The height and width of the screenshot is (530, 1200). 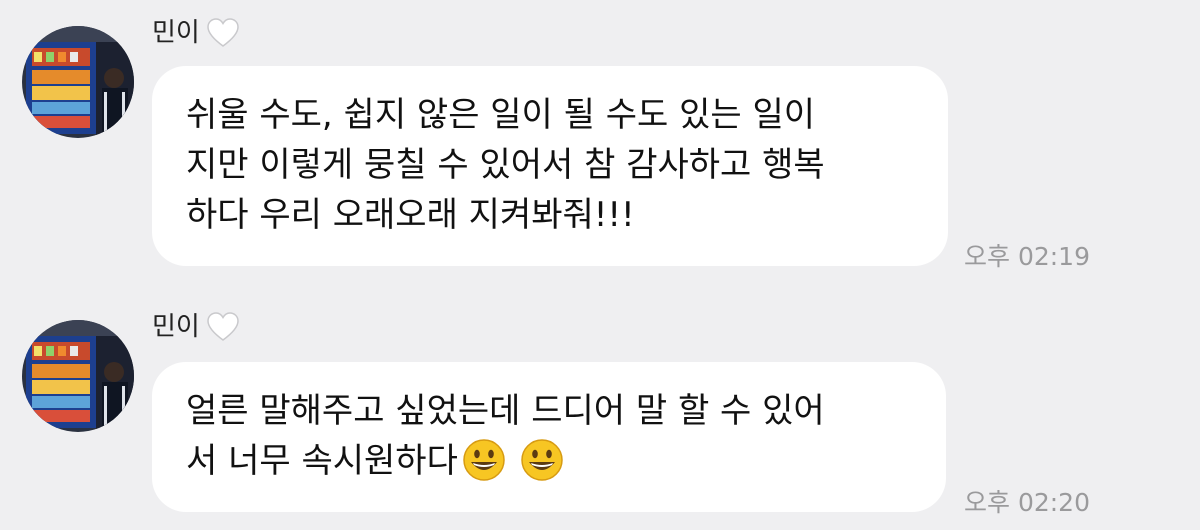 What do you see at coordinates (1027, 256) in the screenshot?
I see `timestamp: 오후 02:19` at bounding box center [1027, 256].